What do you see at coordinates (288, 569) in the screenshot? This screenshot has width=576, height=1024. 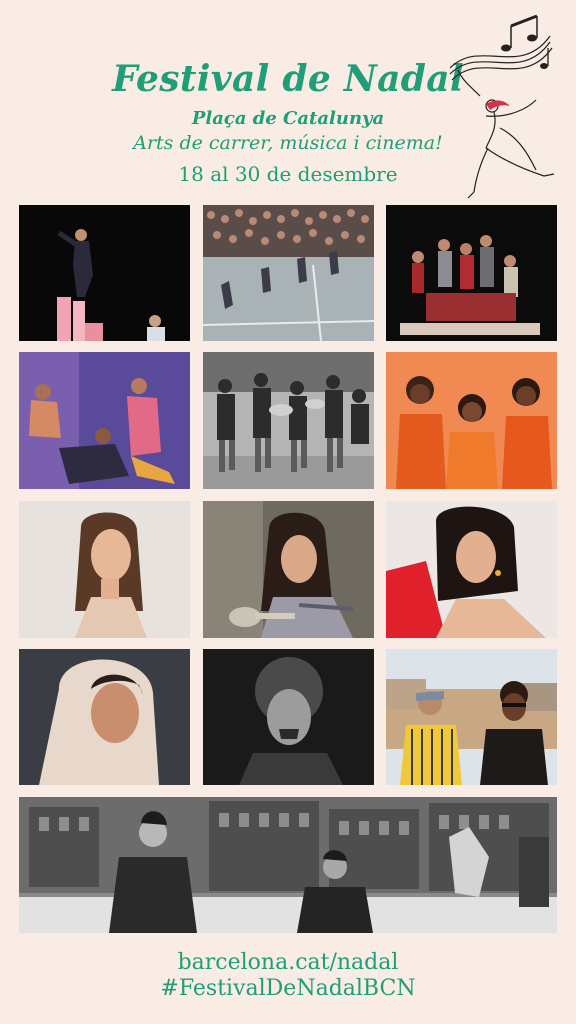 I see `photo-trumpet-player` at bounding box center [288, 569].